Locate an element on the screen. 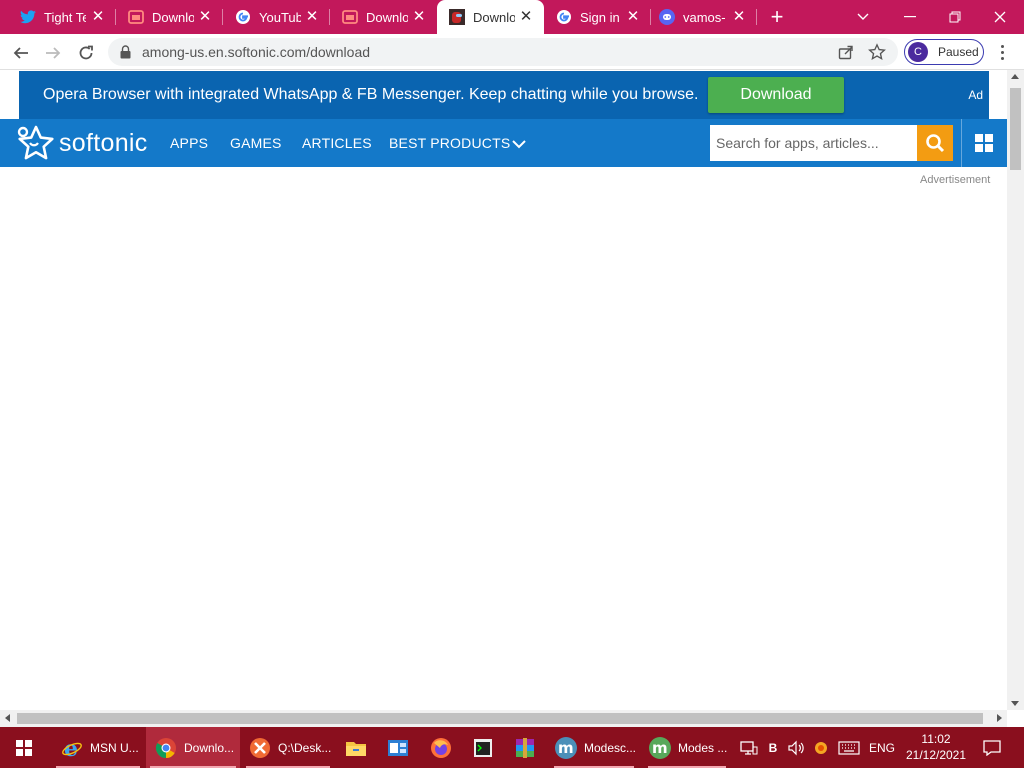 Image resolution: width=1024 pixels, height=768 pixels. profile-button: C Paused is located at coordinates (944, 52).